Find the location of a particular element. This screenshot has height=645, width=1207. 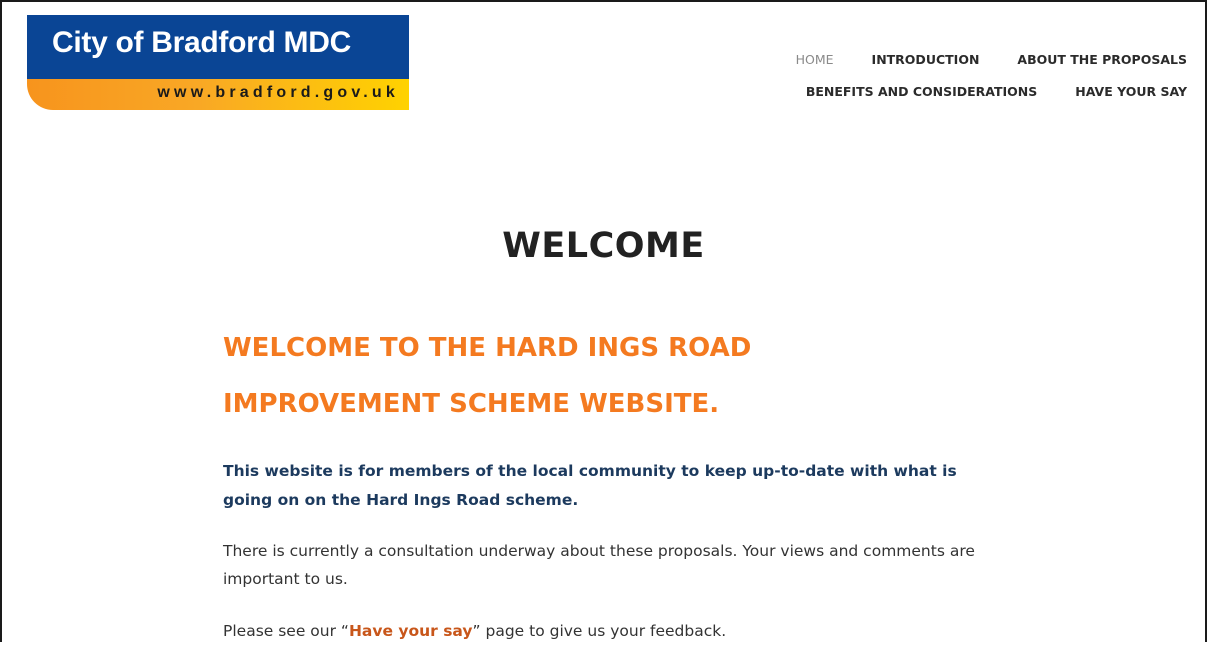

nav-introduction: INTRODUCTION is located at coordinates (926, 59).